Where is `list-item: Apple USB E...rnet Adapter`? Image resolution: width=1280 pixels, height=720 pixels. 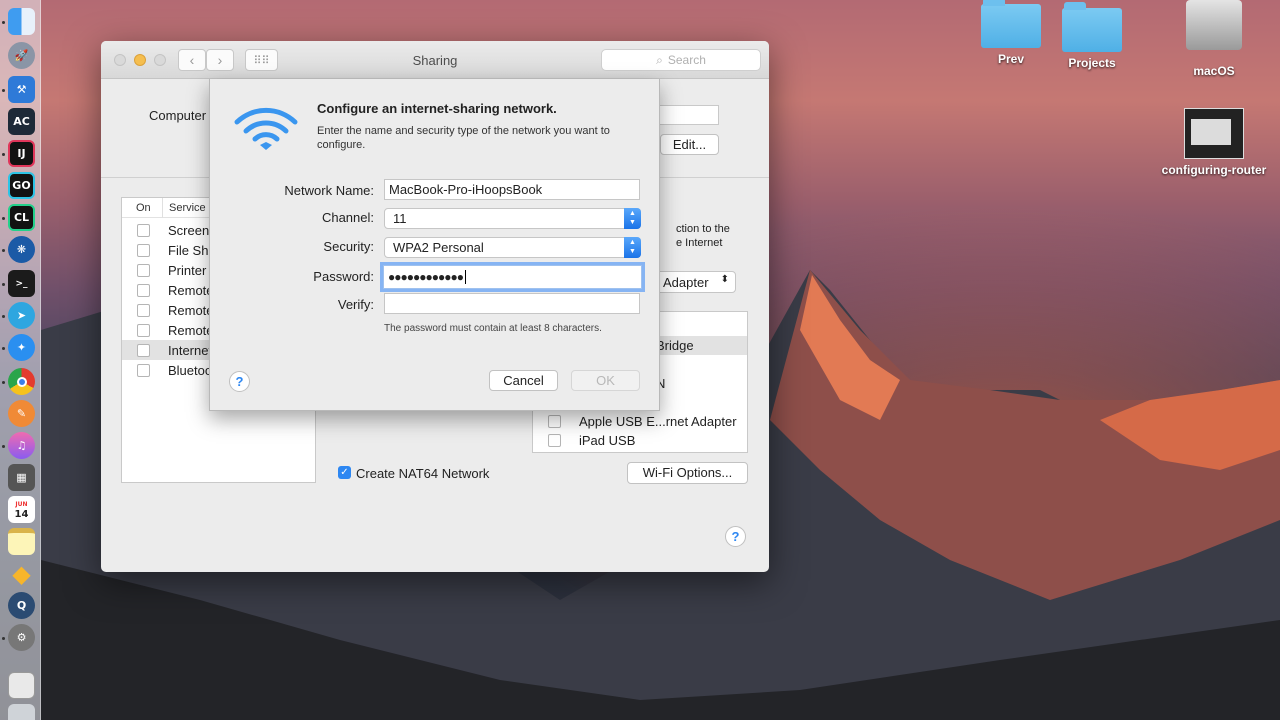
list-item: Apple USB E...rnet Adapter is located at coordinates (640, 421).